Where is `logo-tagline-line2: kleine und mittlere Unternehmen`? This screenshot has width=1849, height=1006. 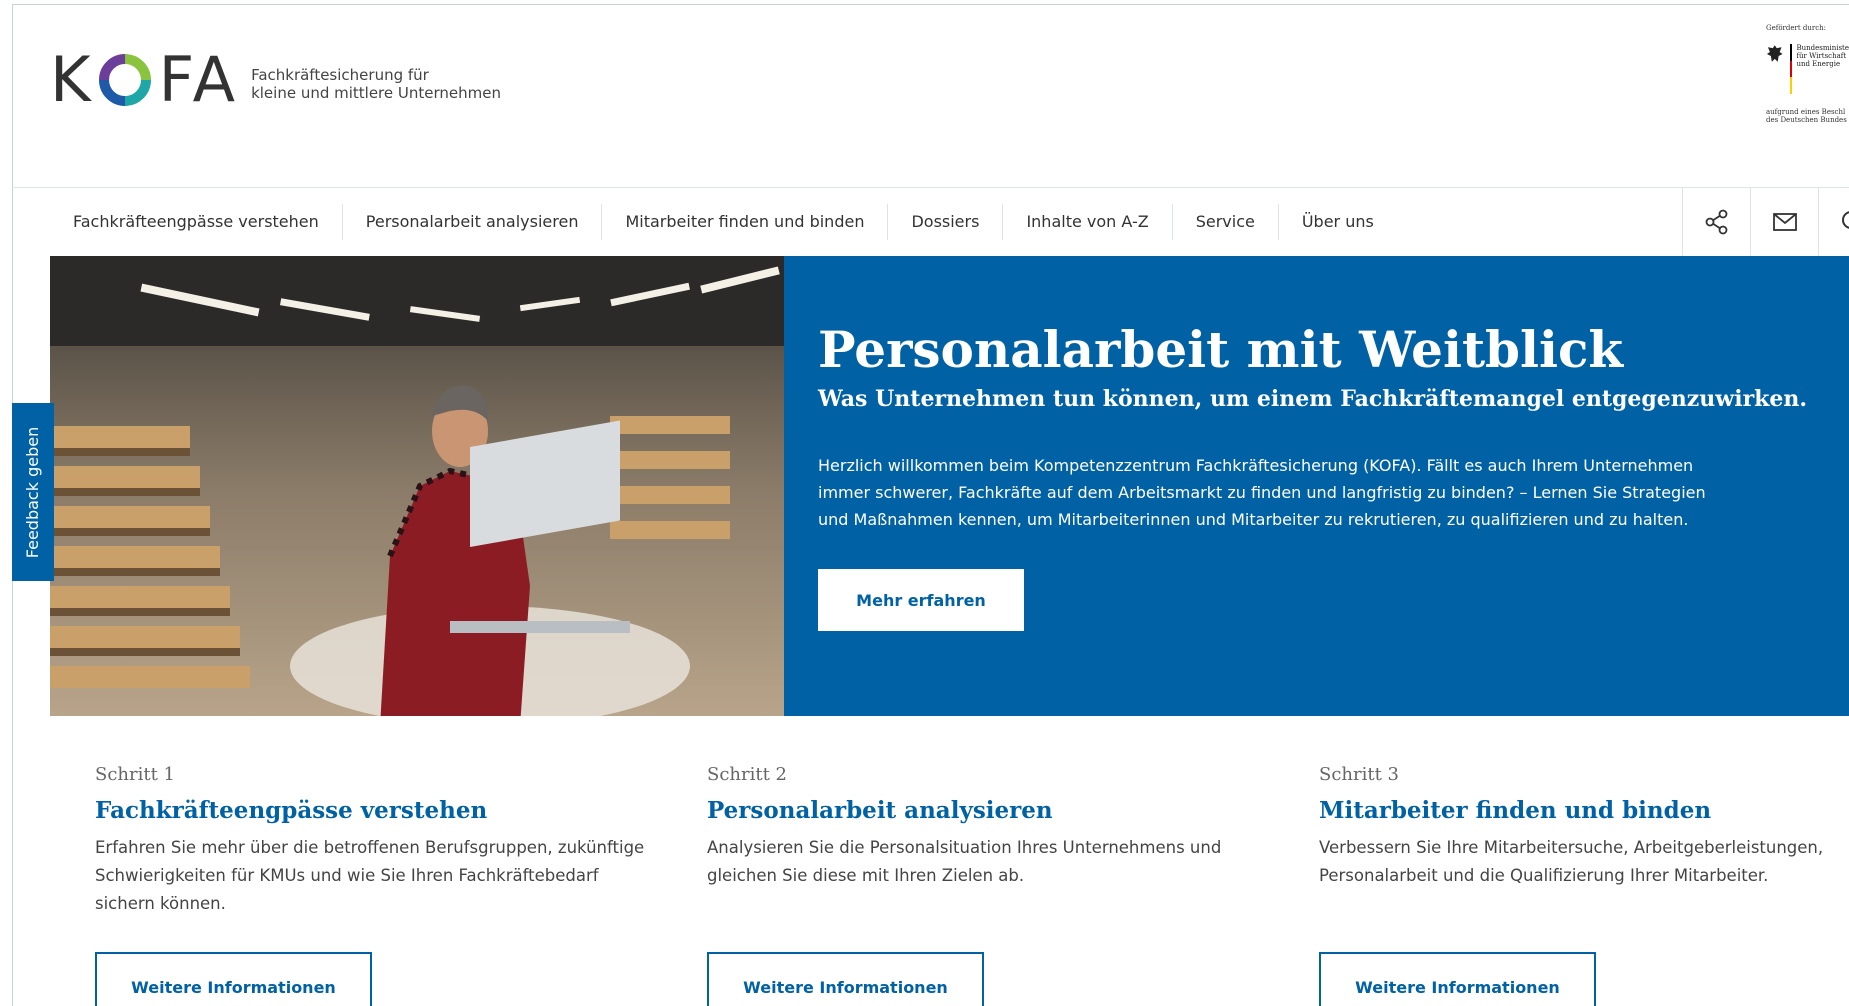
logo-tagline-line2: kleine und mittlere Unternehmen is located at coordinates (376, 93).